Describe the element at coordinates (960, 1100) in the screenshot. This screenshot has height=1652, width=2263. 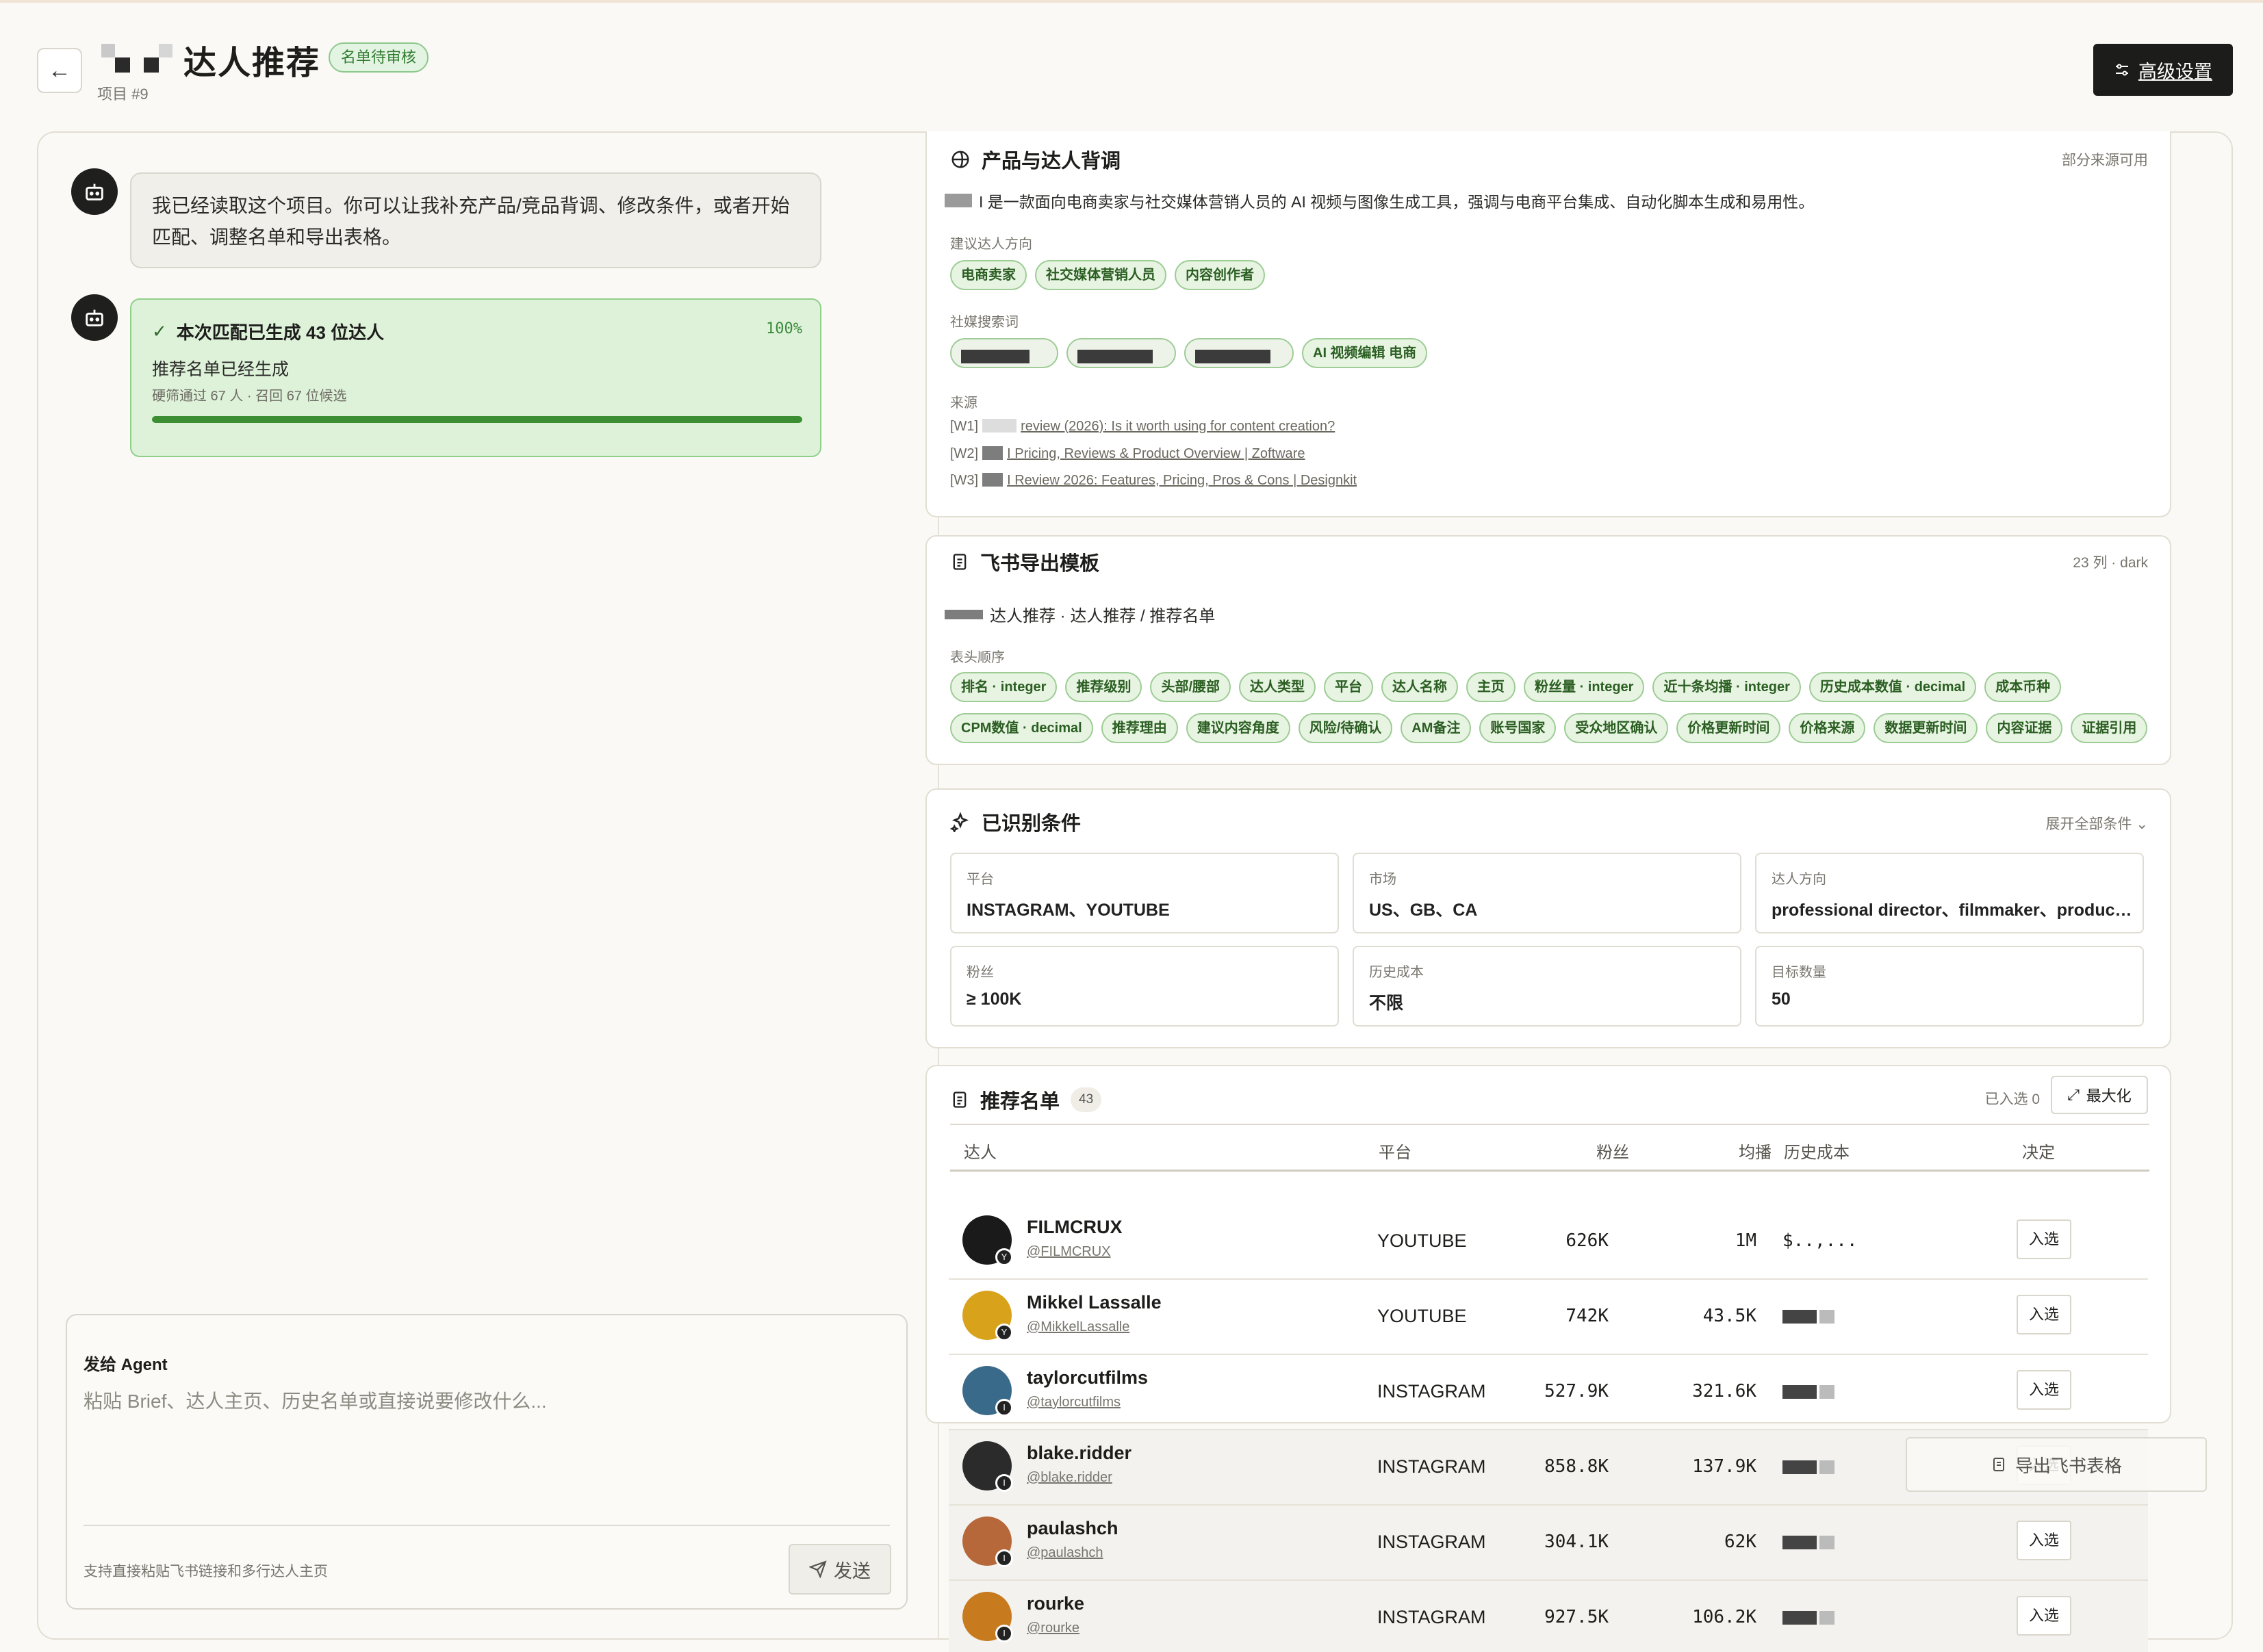
I see `list-document-icon` at that location.